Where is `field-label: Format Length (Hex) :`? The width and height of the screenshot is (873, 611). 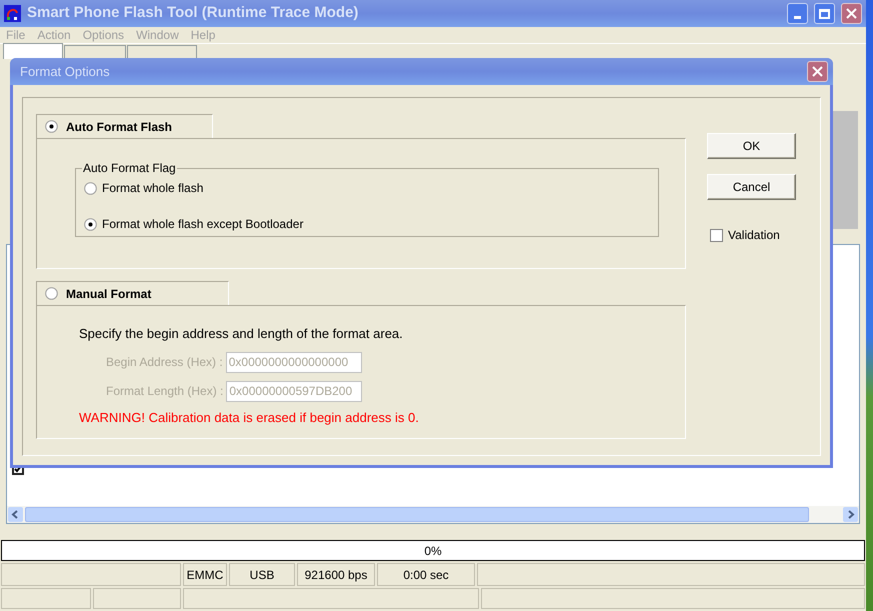
field-label: Format Length (Hex) : is located at coordinates (165, 391).